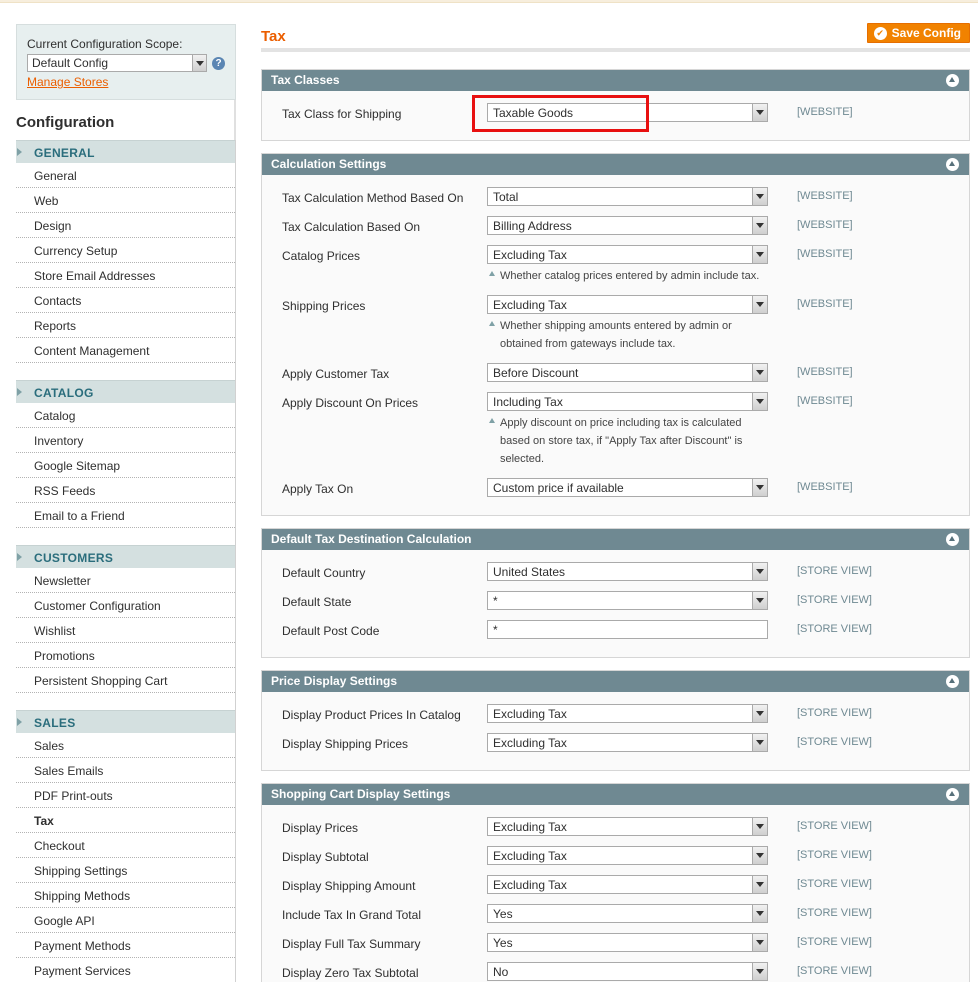 The width and height of the screenshot is (978, 982). What do you see at coordinates (218, 63) in the screenshot?
I see `help-icon: ?` at bounding box center [218, 63].